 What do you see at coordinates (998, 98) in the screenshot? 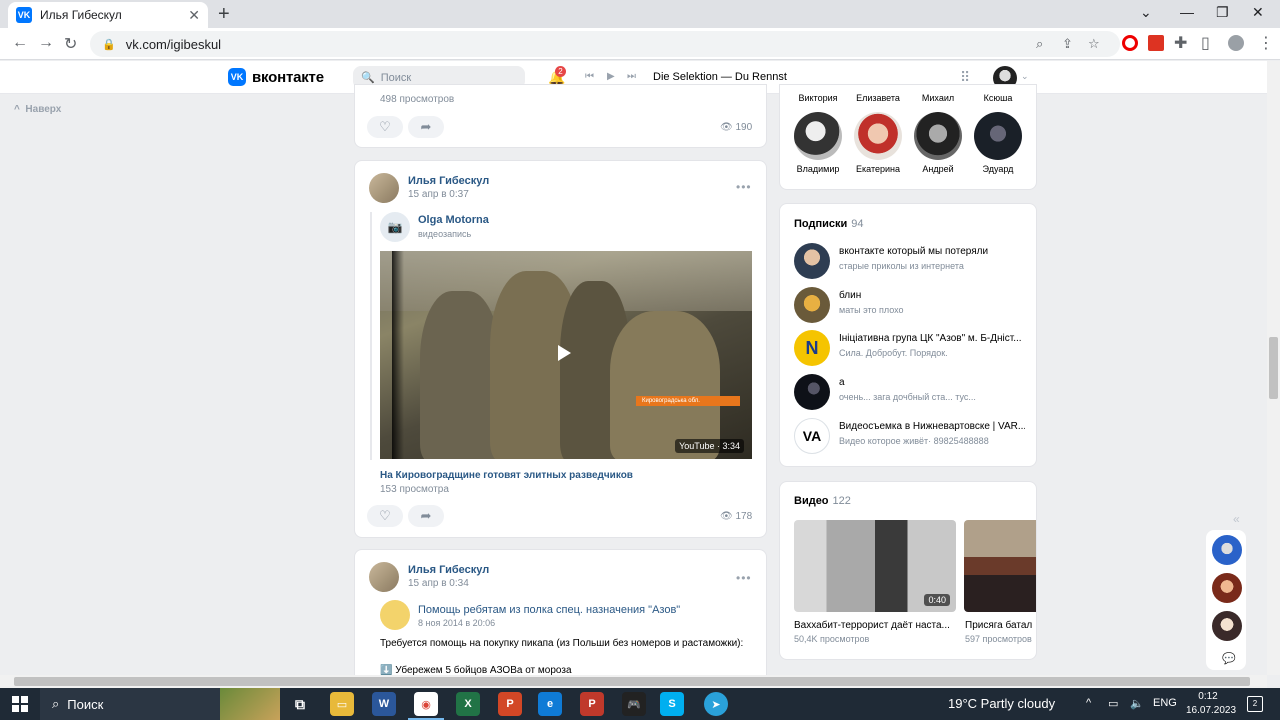
I see `friend-name: Ксюша` at bounding box center [998, 98].